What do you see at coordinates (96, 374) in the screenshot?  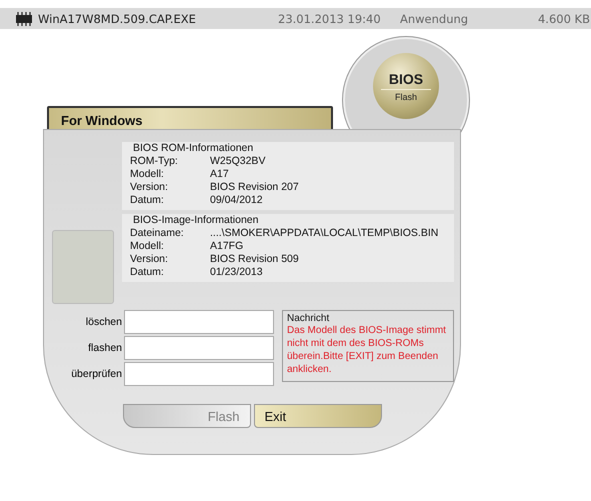 I see `progress-label: überprüfen` at bounding box center [96, 374].